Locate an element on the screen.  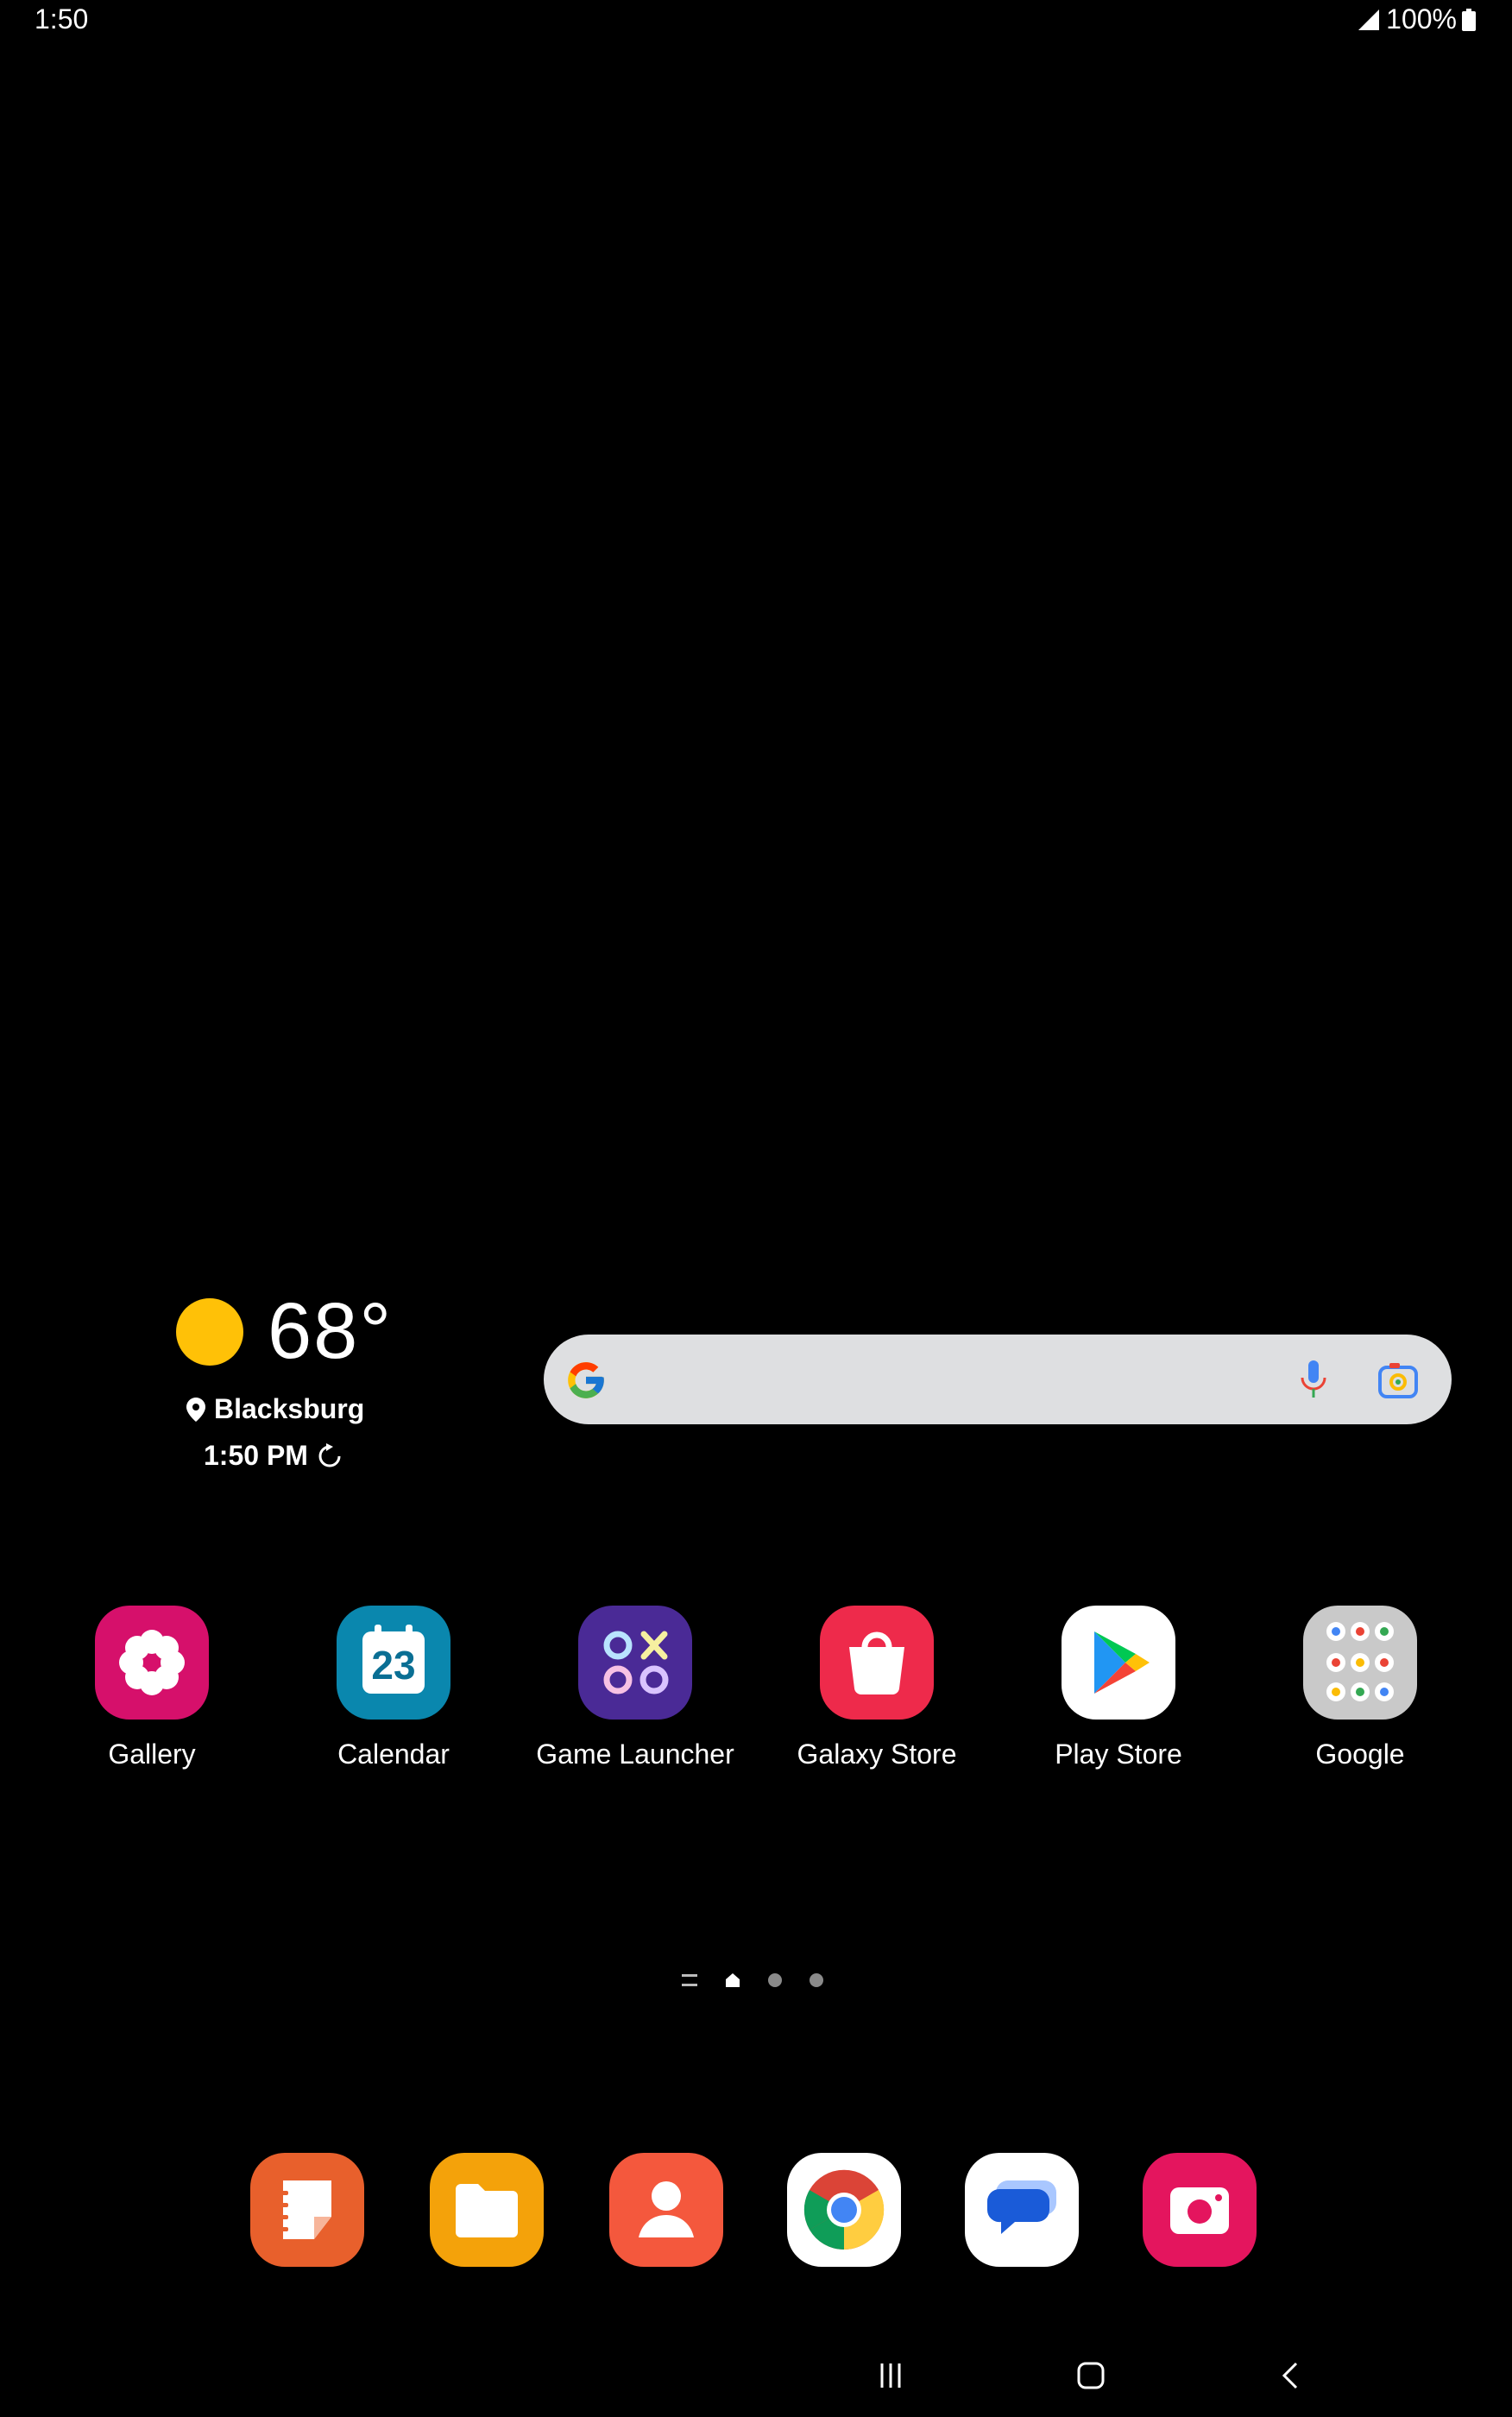
app-label: Gallery is located at coordinates (152, 1754).